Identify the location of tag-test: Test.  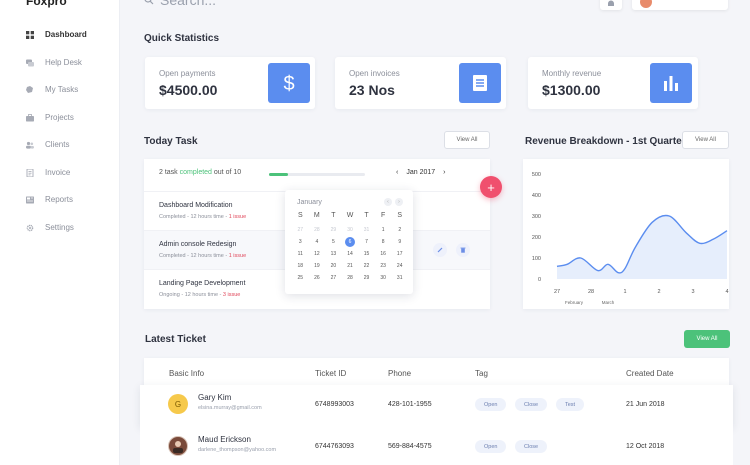
(570, 404).